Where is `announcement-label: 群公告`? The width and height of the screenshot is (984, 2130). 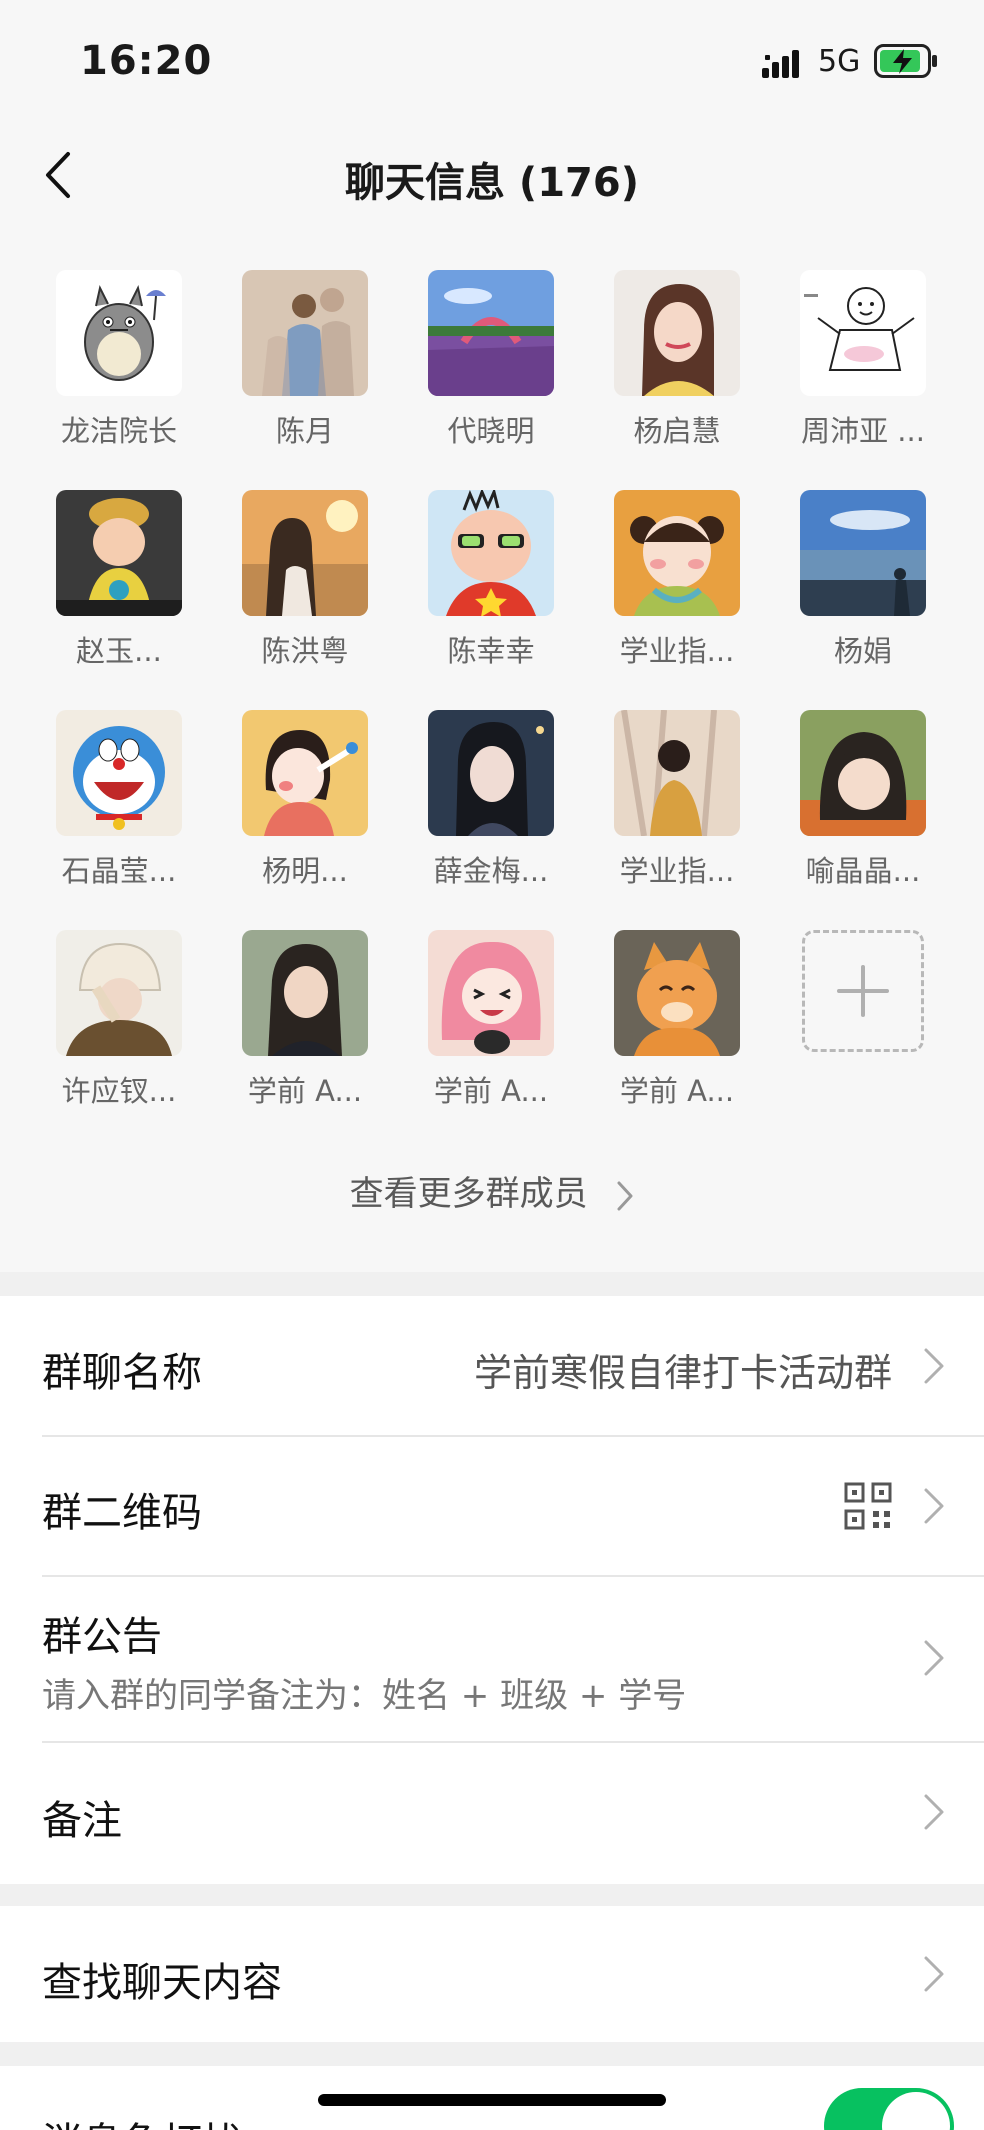
announcement-label: 群公告 is located at coordinates (102, 1637).